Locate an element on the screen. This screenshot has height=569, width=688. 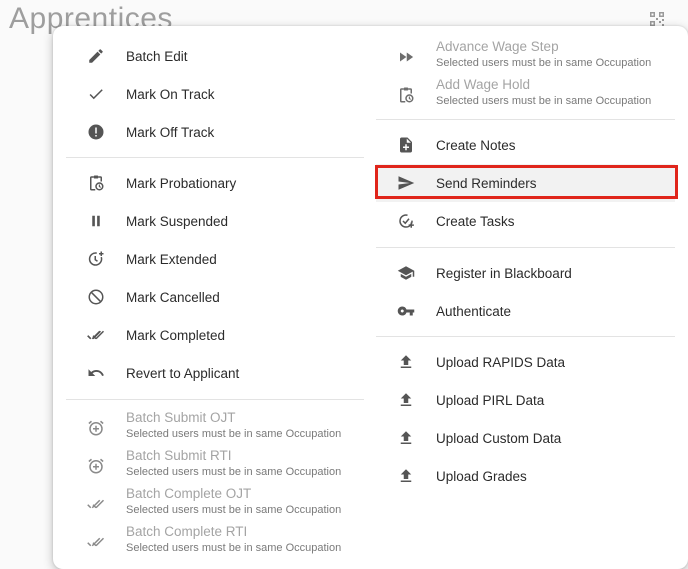
menu-item-batch-edit: Batch Edit is located at coordinates (215, 56).